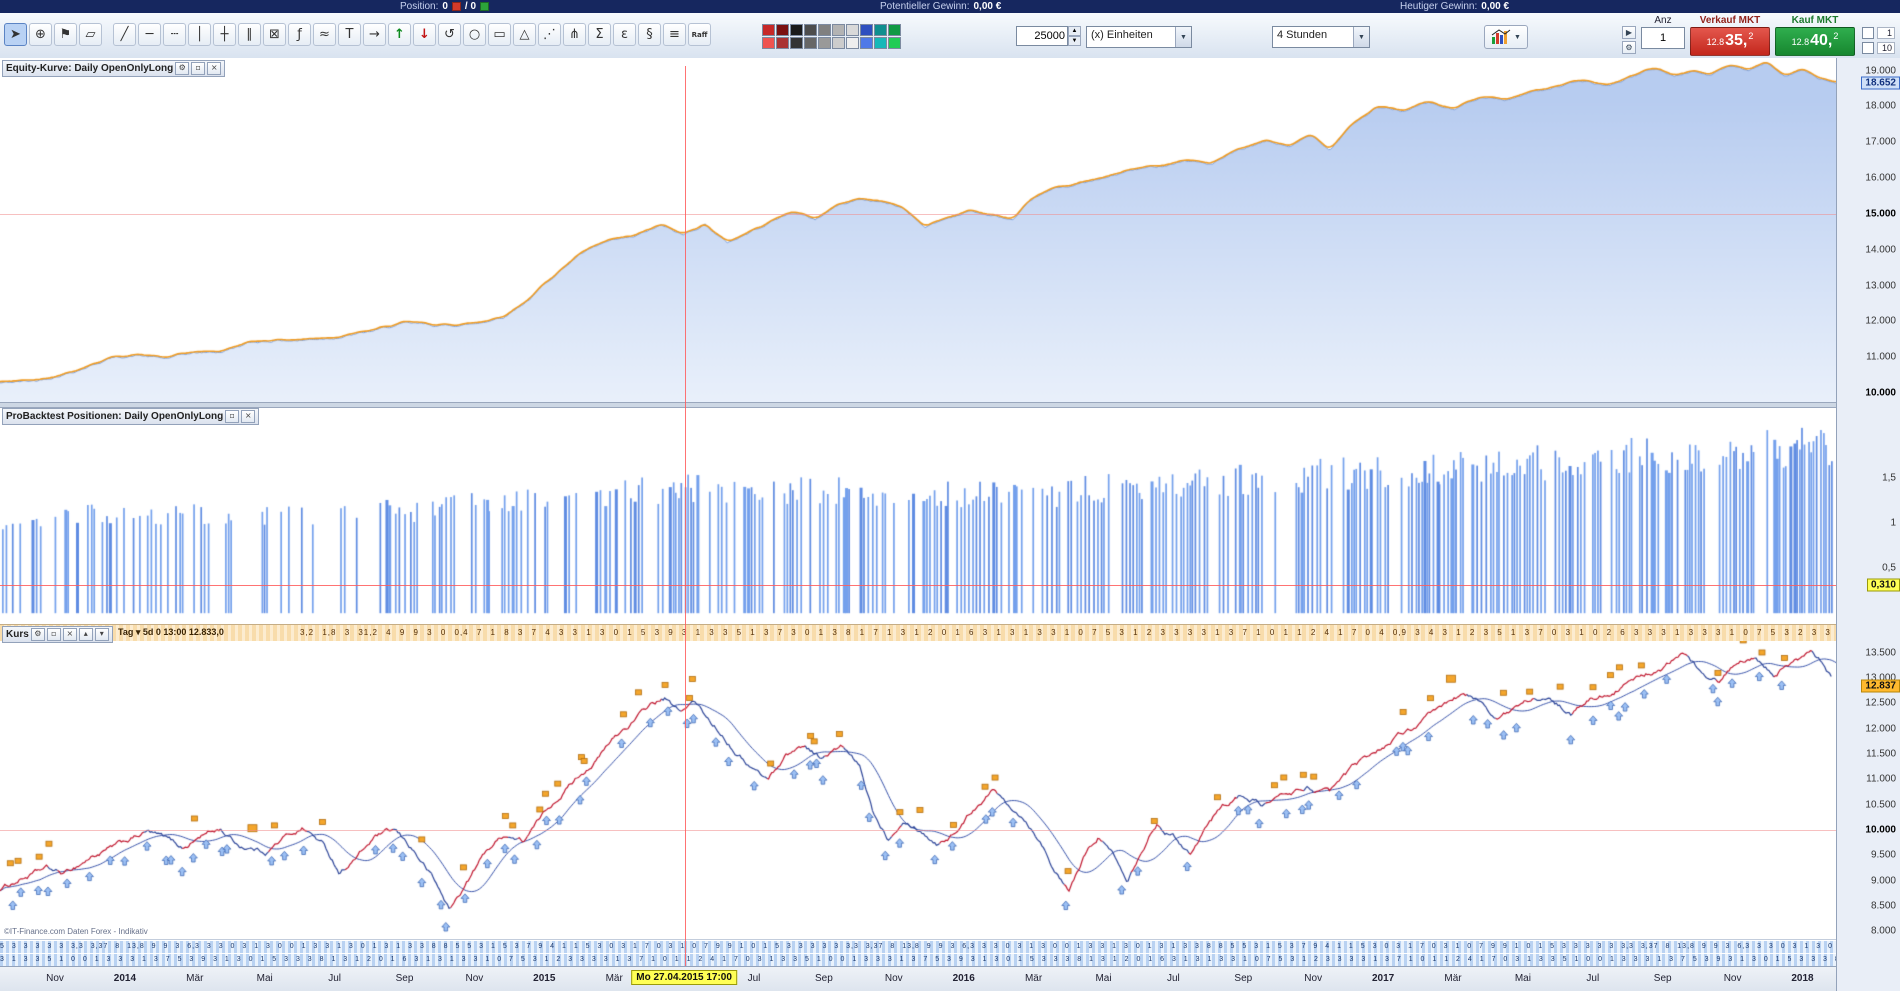  Describe the element at coordinates (65, 34) in the screenshot. I see `alert-tool: ⚑` at that location.